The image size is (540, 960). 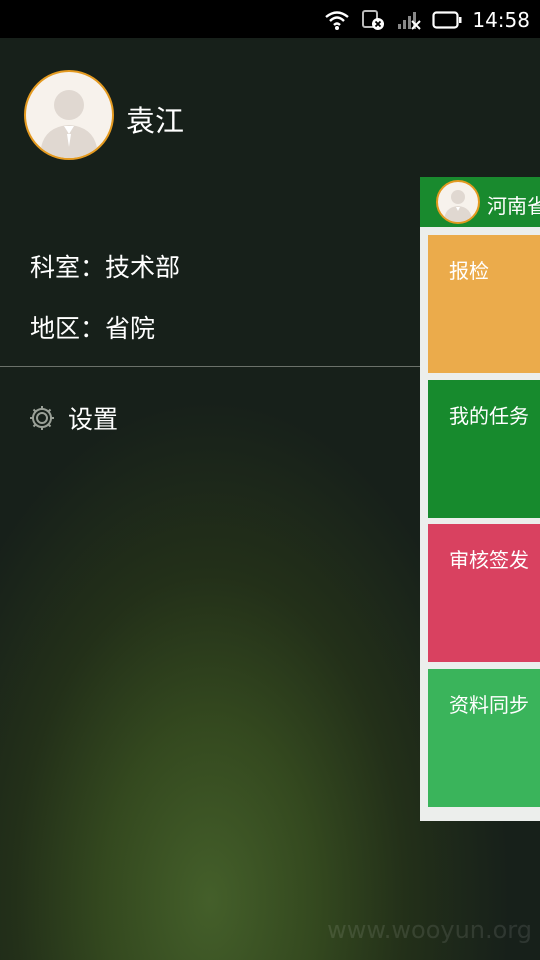 I want to click on tile-label: 审核签发, so click(x=489, y=560).